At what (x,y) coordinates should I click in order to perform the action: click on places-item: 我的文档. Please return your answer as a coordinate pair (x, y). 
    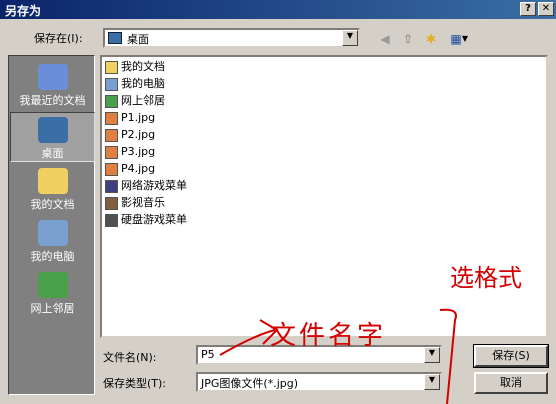
    Looking at the image, I should click on (52, 189).